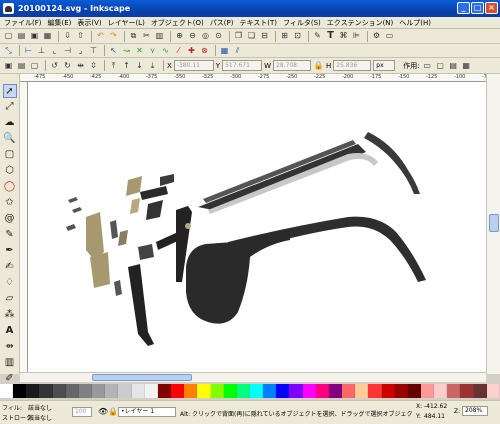  Describe the element at coordinates (218, 36) in the screenshot. I see `zoom-width-icon: ⊙` at that location.